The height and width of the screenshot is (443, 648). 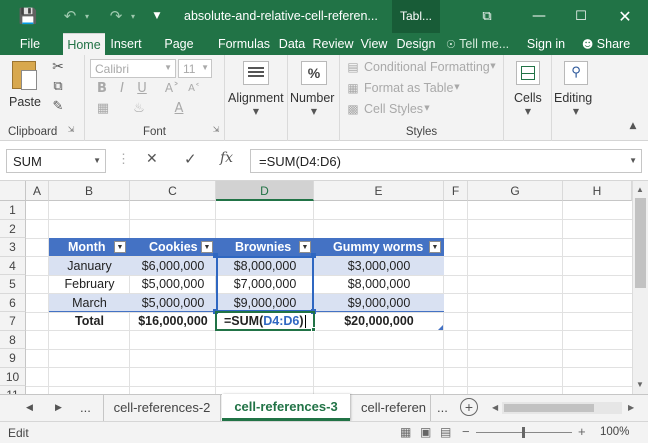 What do you see at coordinates (84, 44) in the screenshot?
I see `tab-home: Home` at bounding box center [84, 44].